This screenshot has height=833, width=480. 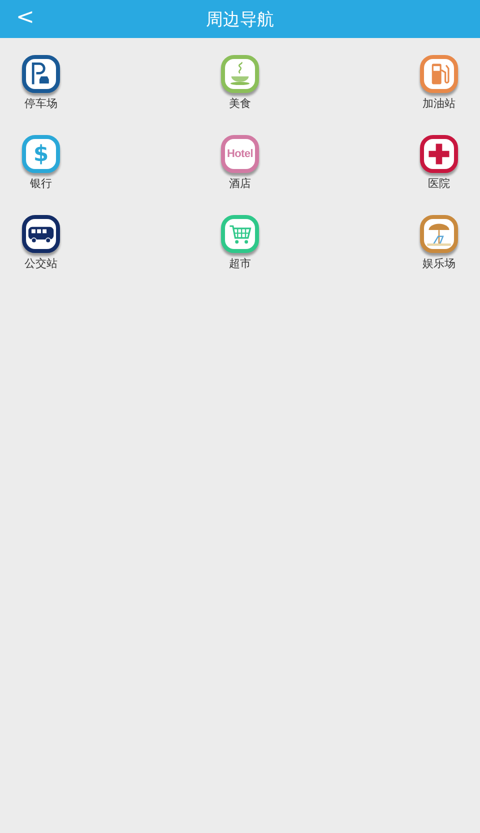 What do you see at coordinates (25, 18) in the screenshot?
I see `back-button: <` at bounding box center [25, 18].